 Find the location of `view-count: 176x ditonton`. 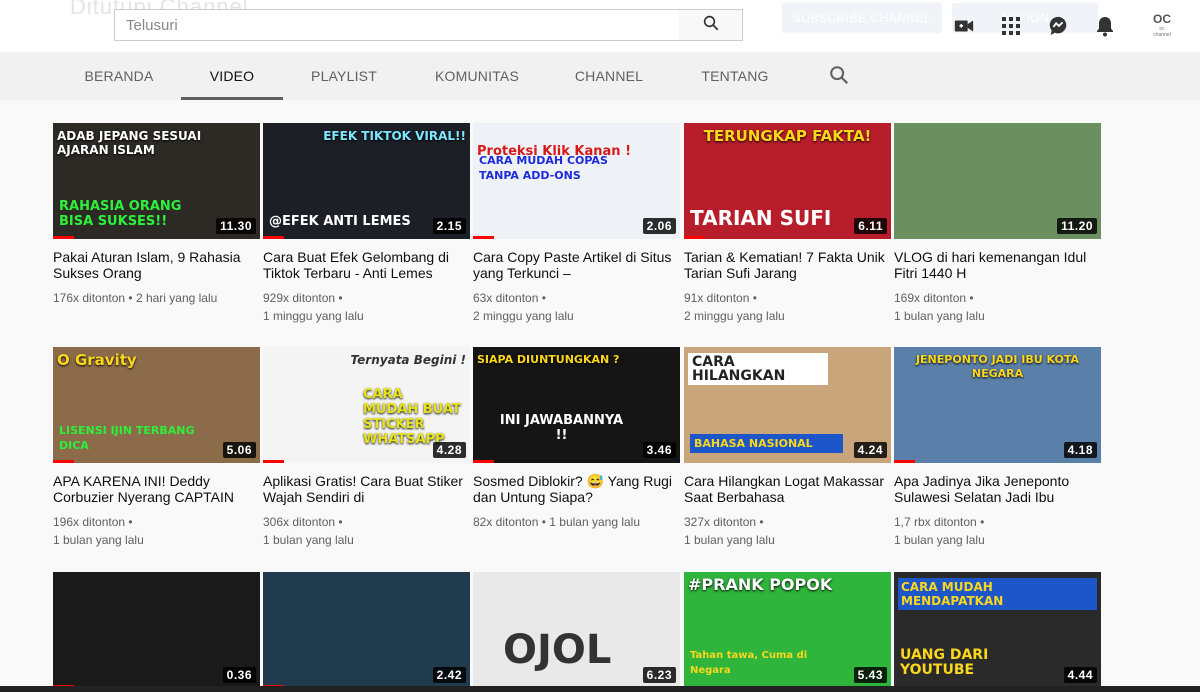

view-count: 176x ditonton is located at coordinates (89, 298).